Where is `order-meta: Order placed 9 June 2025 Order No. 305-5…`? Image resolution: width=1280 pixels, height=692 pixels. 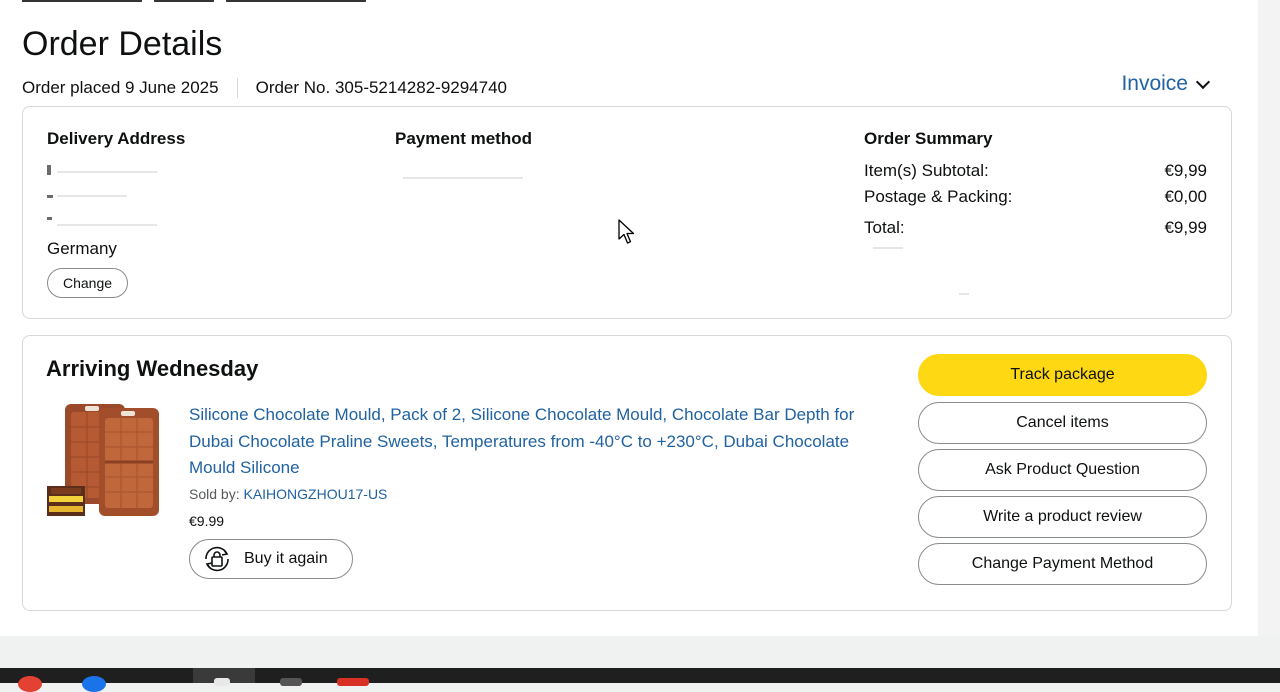
order-meta: Order placed 9 June 2025 Order No. 305-5… is located at coordinates (264, 88).